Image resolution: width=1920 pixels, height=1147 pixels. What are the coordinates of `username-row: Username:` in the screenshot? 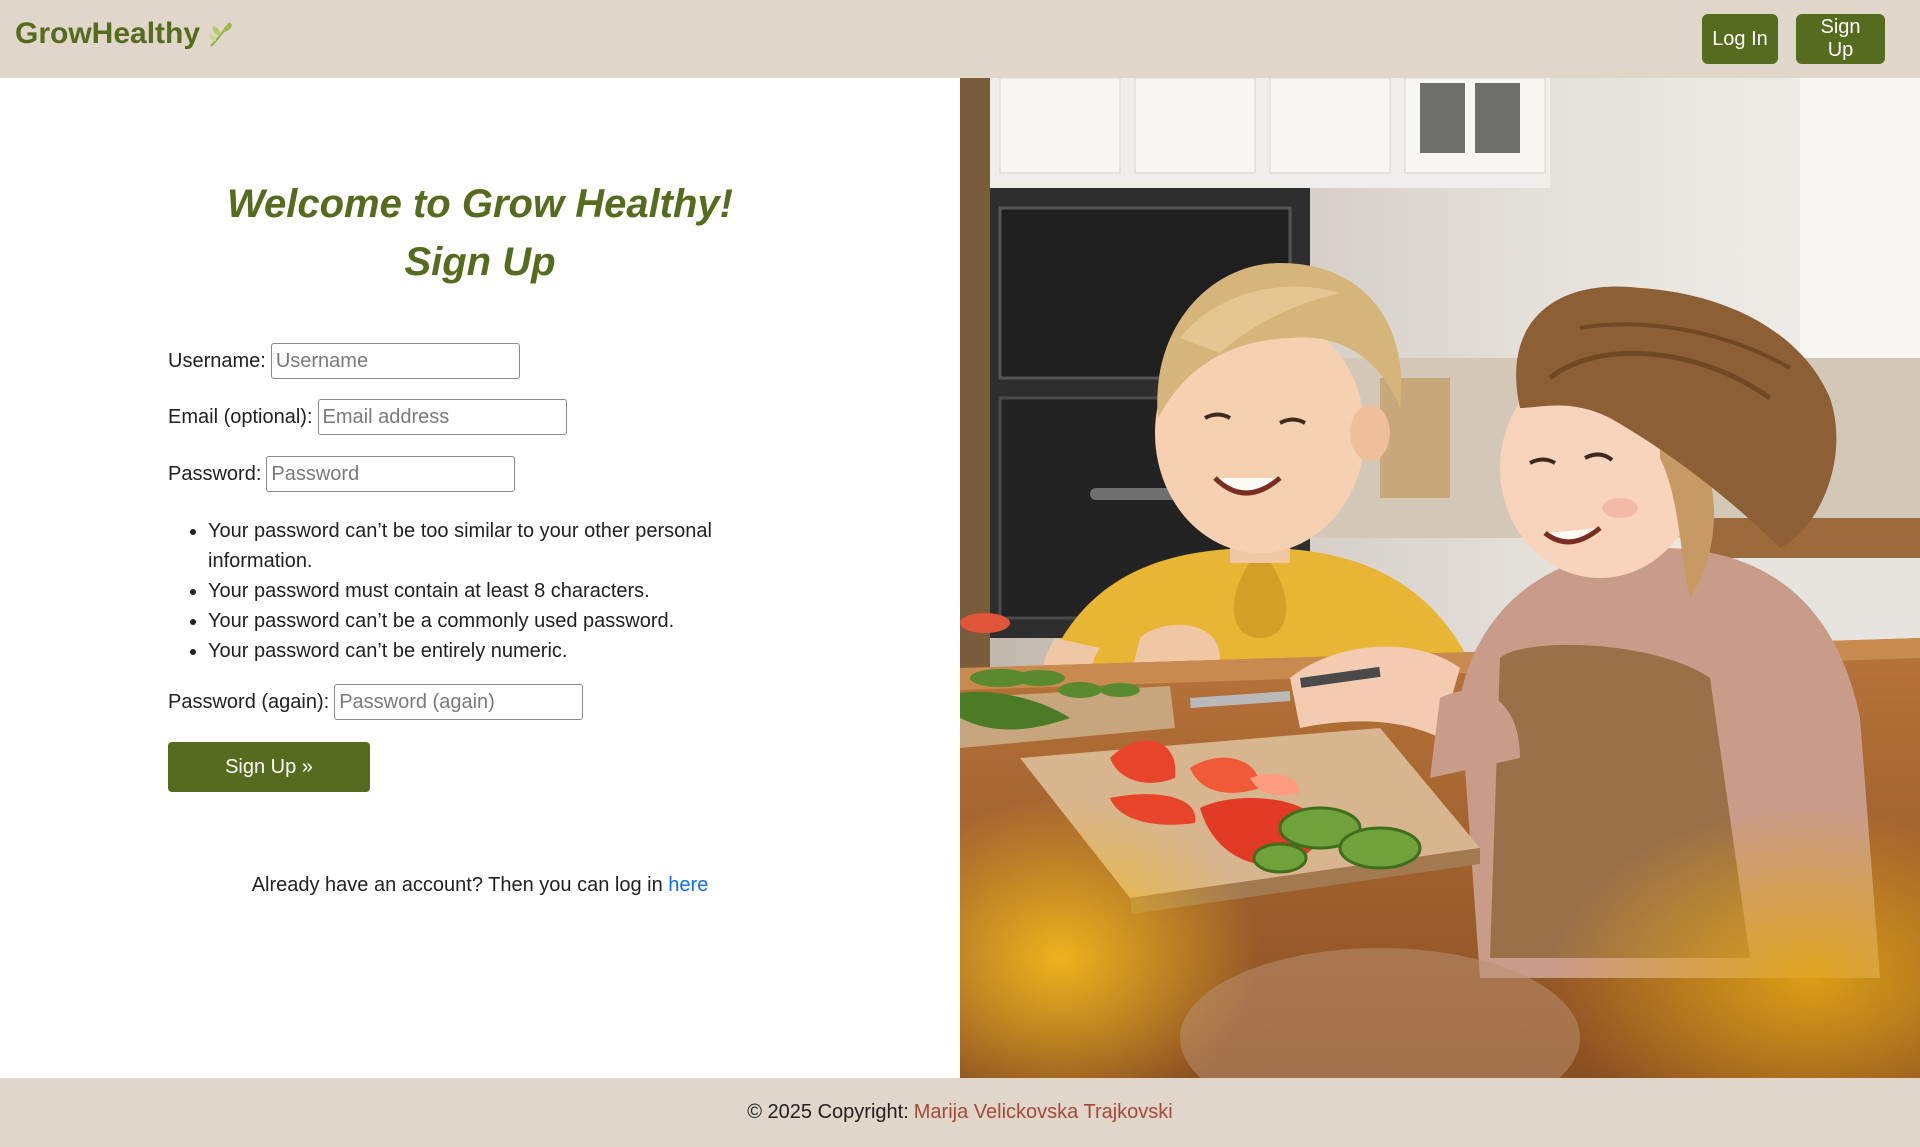 It's located at (344, 361).